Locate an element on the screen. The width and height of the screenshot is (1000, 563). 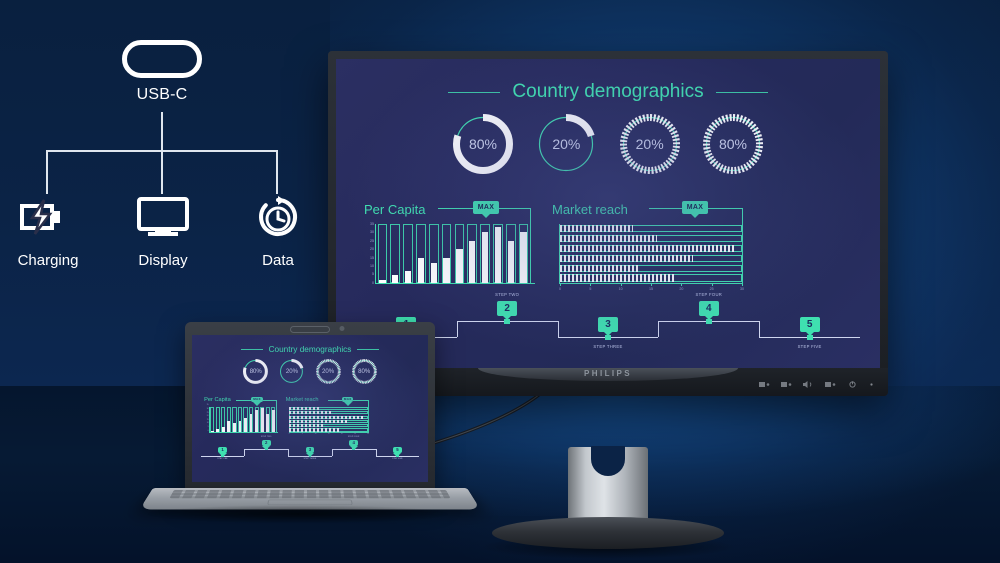
diagram-branch-right is located at coordinates (277, 172).